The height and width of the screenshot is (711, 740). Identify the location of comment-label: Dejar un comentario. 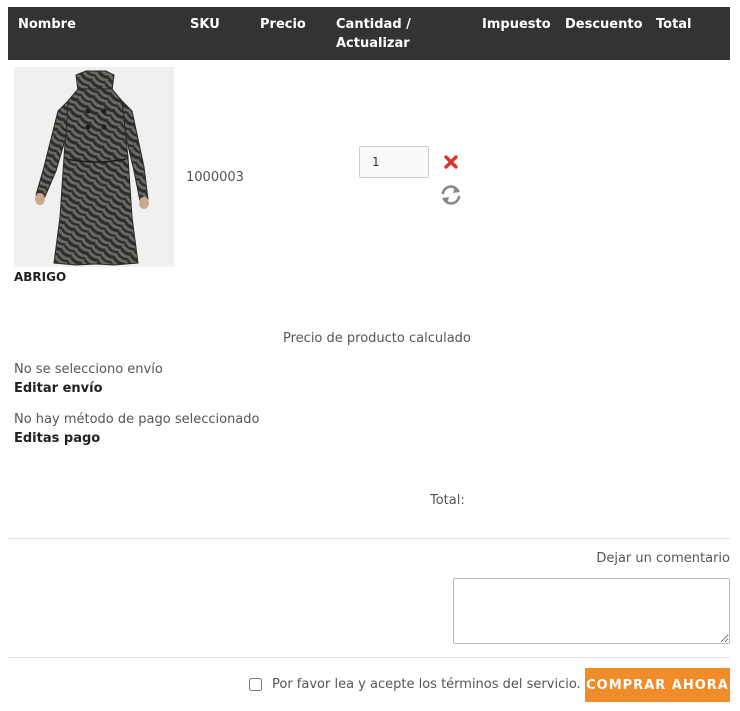
(663, 558).